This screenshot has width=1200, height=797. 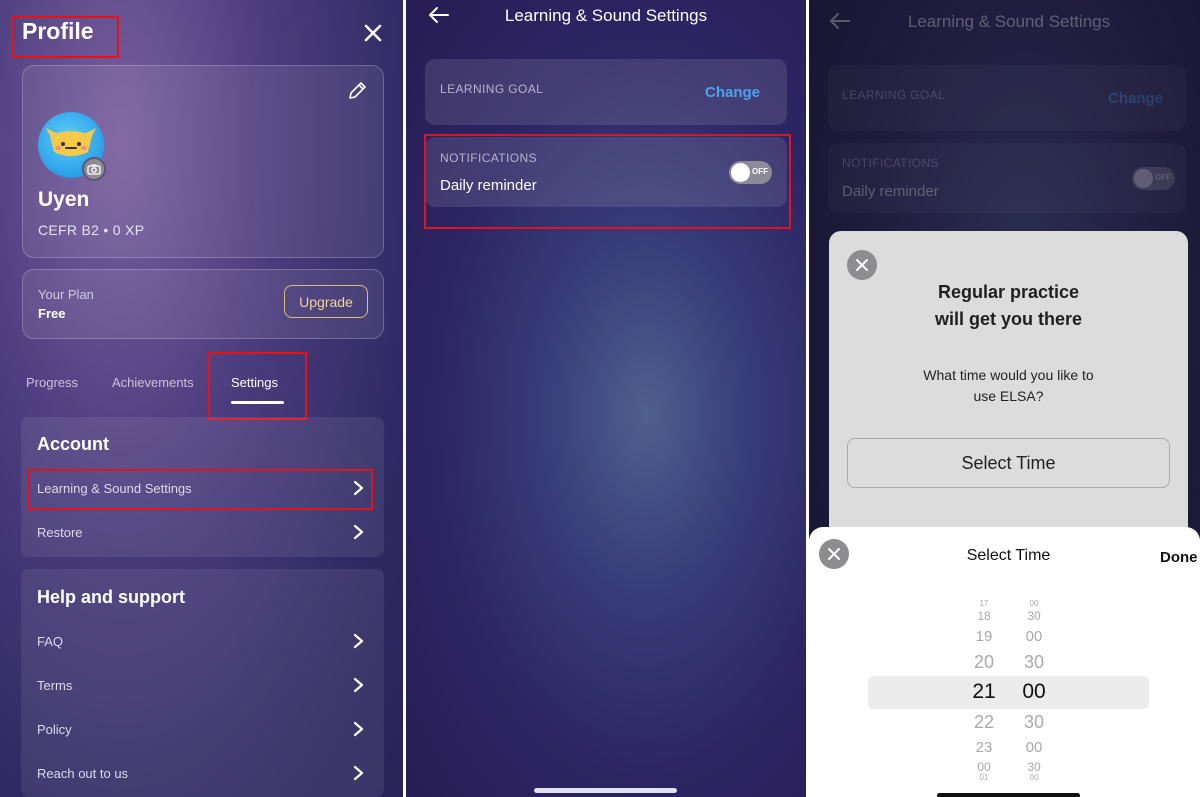 I want to click on minute-option-selected: 00, so click(x=1034, y=692).